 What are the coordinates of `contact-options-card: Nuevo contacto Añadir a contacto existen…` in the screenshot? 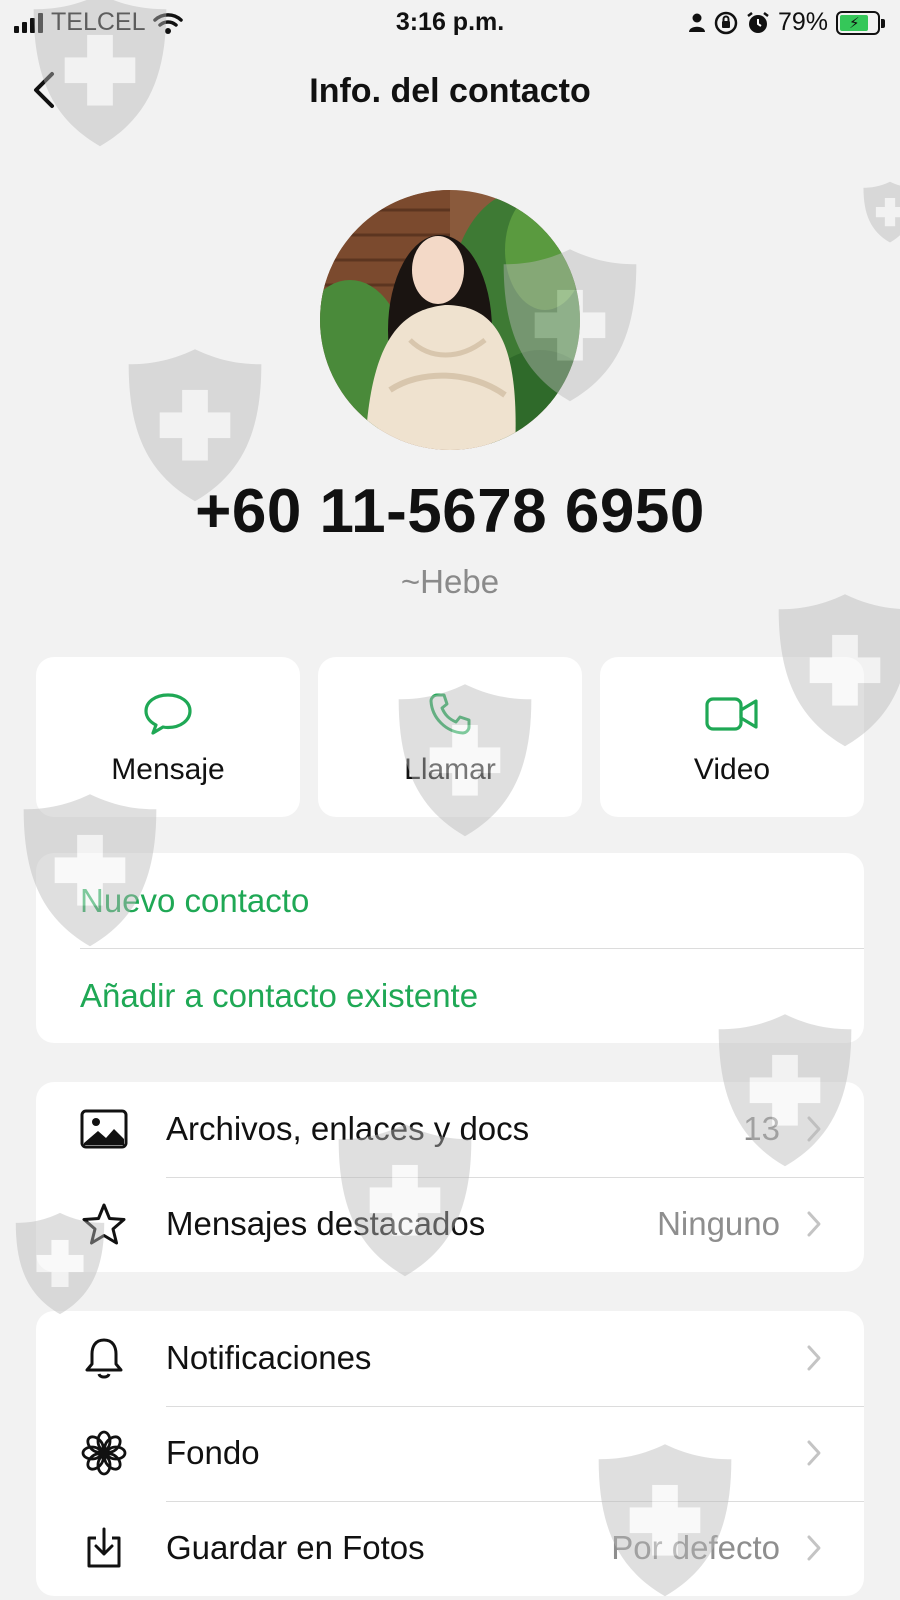 It's located at (450, 948).